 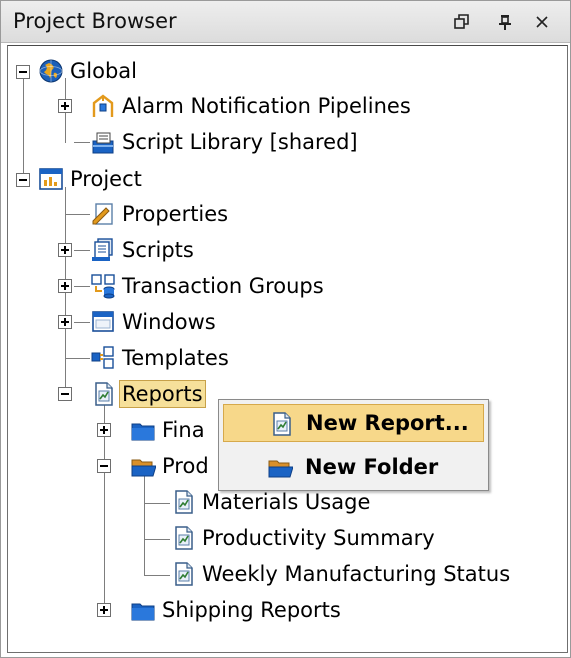 I want to click on tree-node-scripts: Scripts, so click(x=142, y=250).